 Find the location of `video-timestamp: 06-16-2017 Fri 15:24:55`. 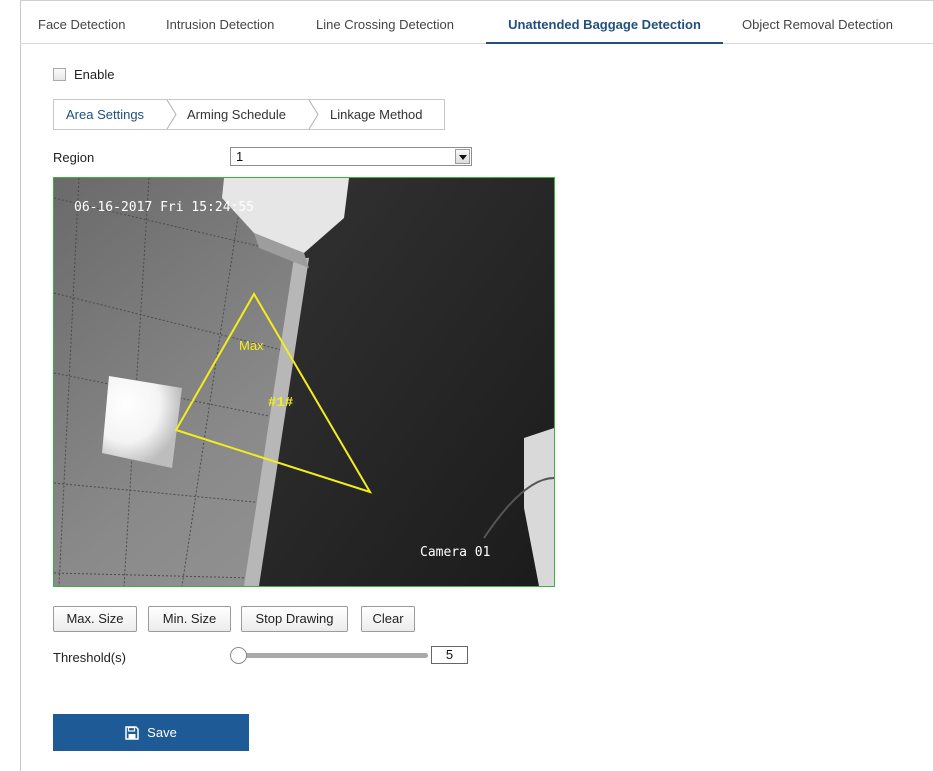

video-timestamp: 06-16-2017 Fri 15:24:55 is located at coordinates (164, 207).